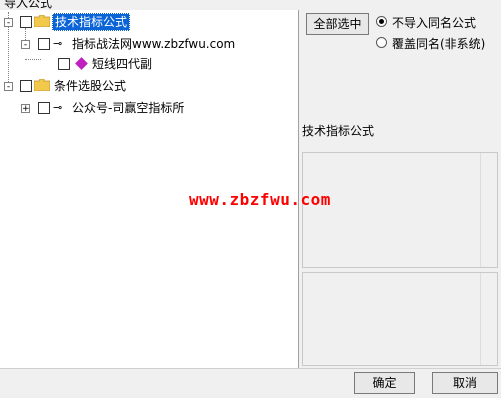 Image resolution: width=501 pixels, height=398 pixels. I want to click on formula-name-label: 技术指标公式, so click(338, 131).